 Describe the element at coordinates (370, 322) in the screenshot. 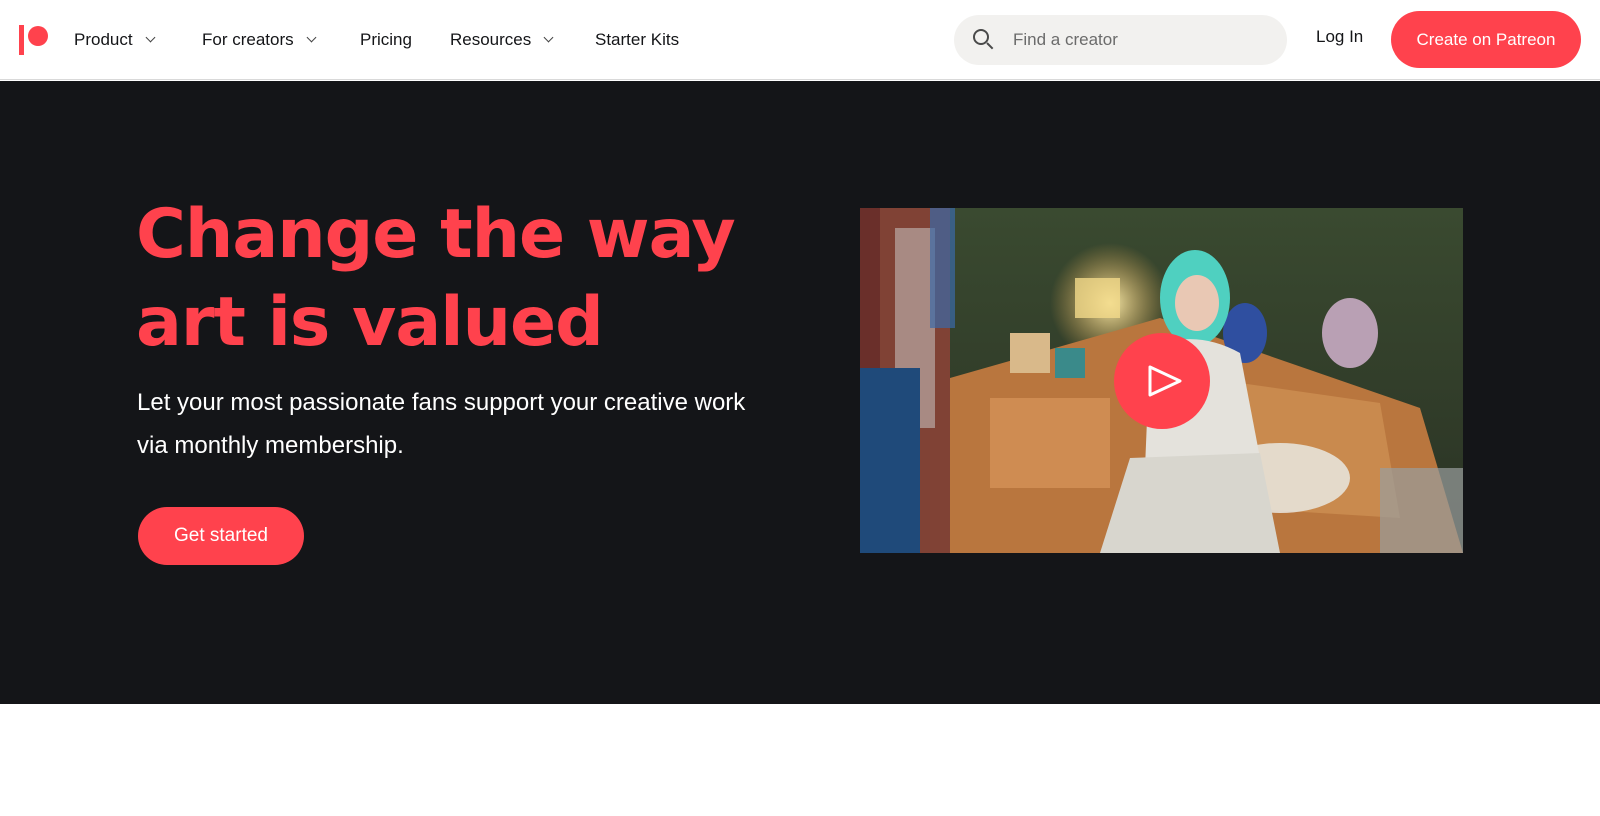

I see `hero-headline-line-2: art is valued` at that location.